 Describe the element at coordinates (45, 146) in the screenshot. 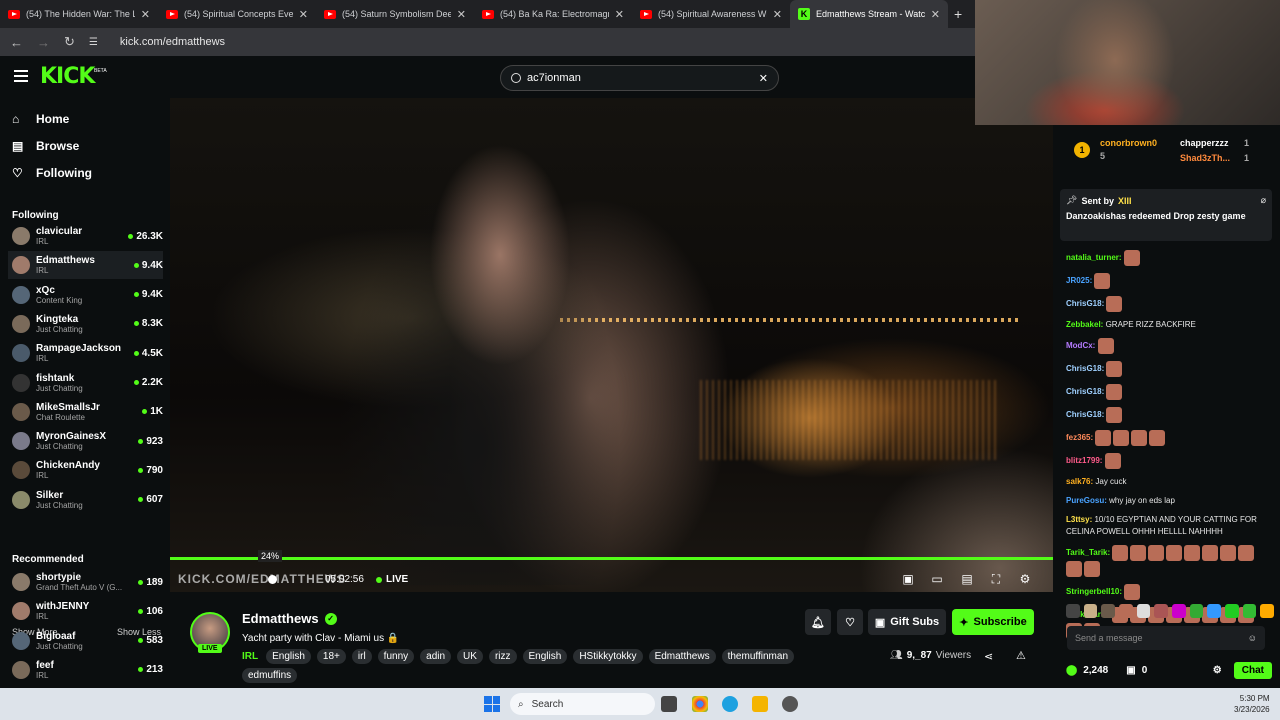

I see `nav-browse: ▤ Browse` at that location.